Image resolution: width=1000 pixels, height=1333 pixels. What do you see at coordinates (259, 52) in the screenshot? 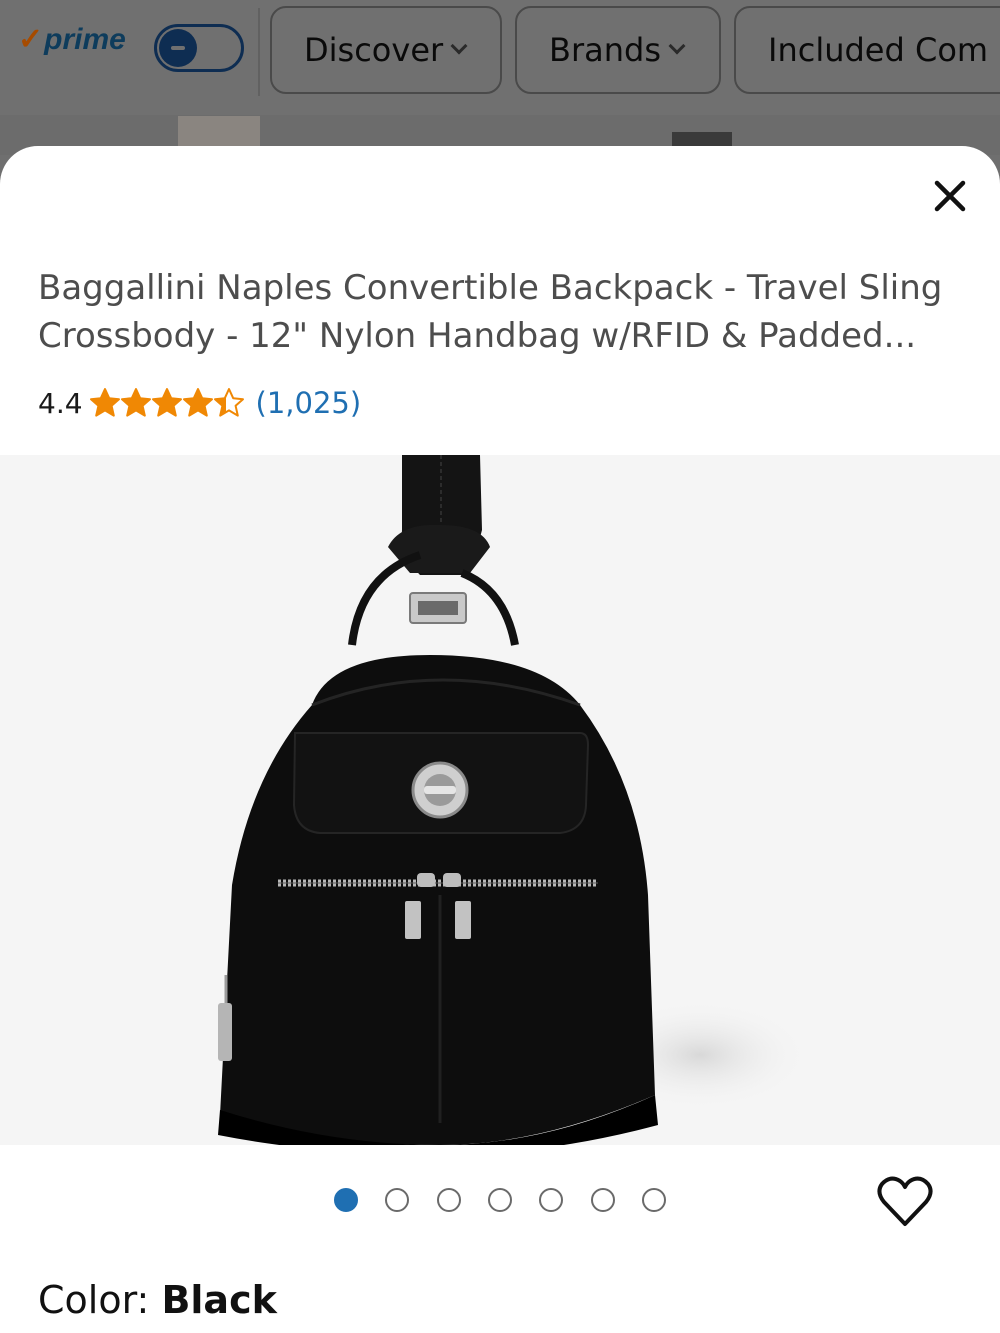
I see `divider` at bounding box center [259, 52].